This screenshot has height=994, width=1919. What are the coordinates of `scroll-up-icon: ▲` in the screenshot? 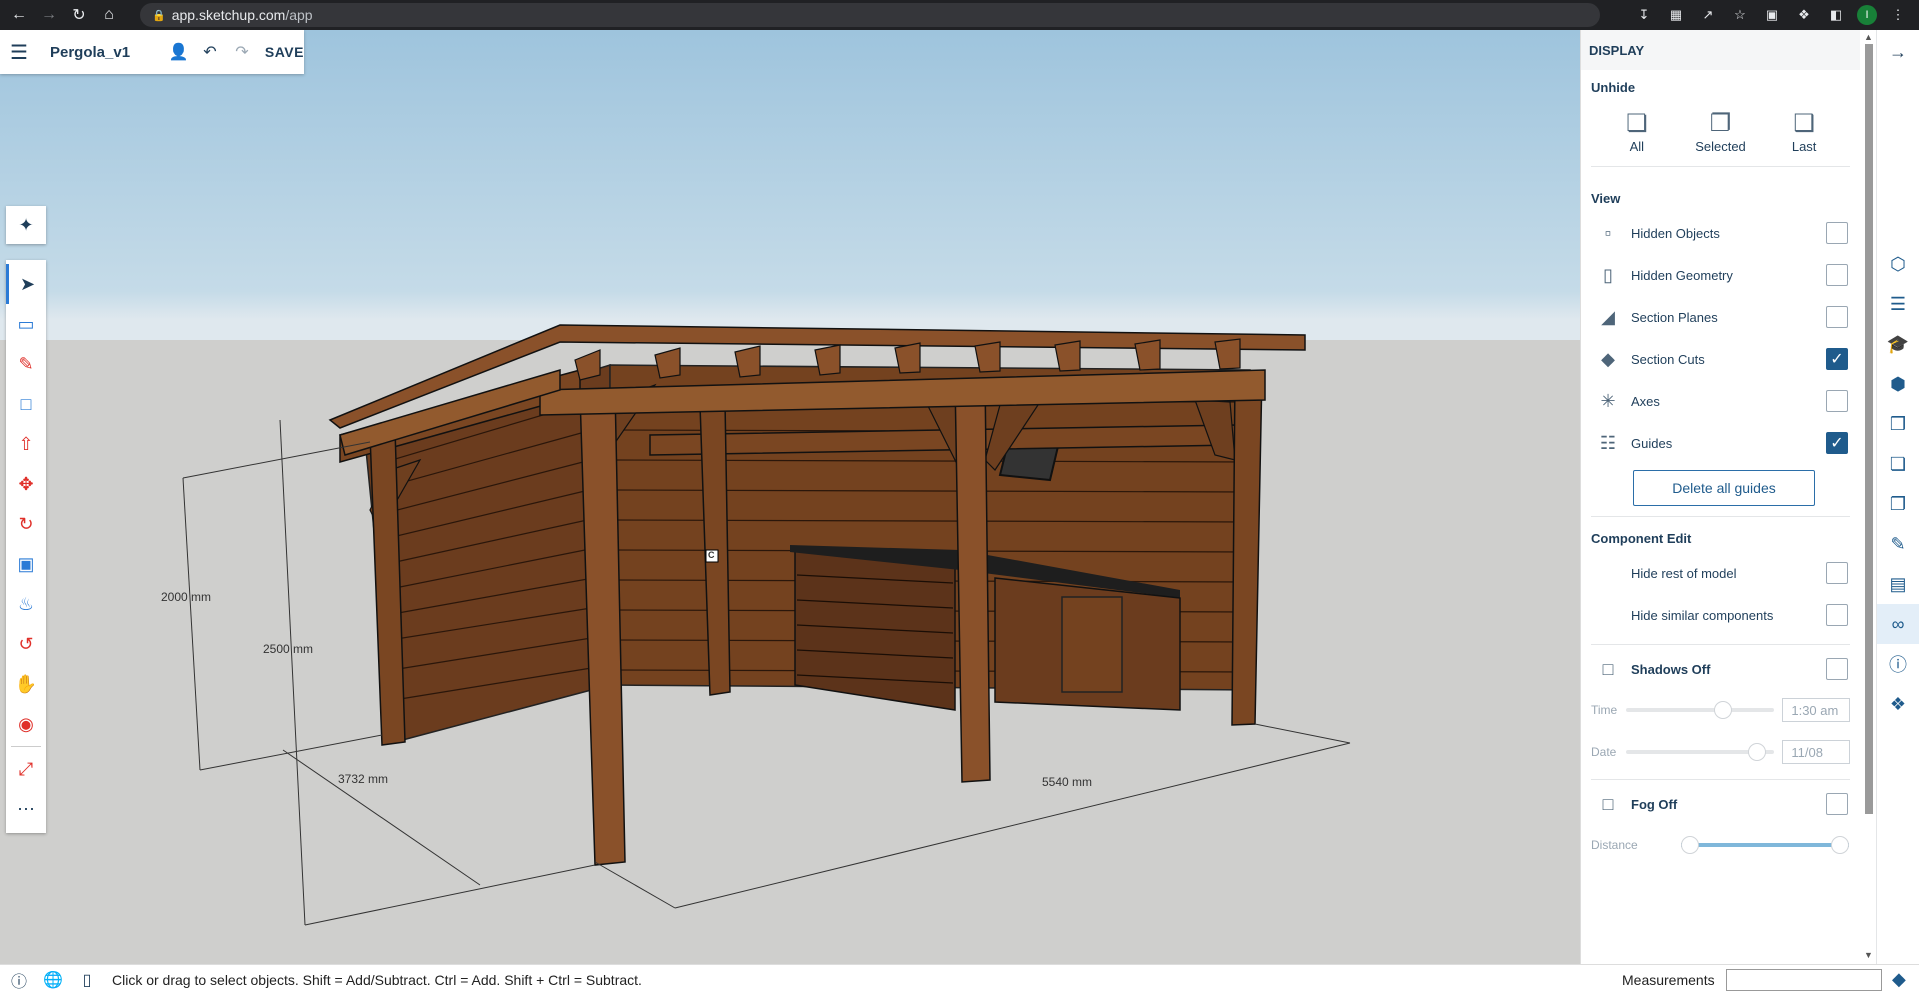 It's located at (1868, 37).